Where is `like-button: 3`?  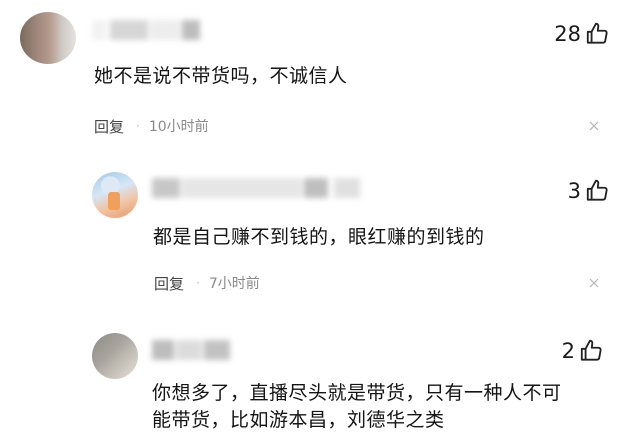 like-button: 3 is located at coordinates (589, 191).